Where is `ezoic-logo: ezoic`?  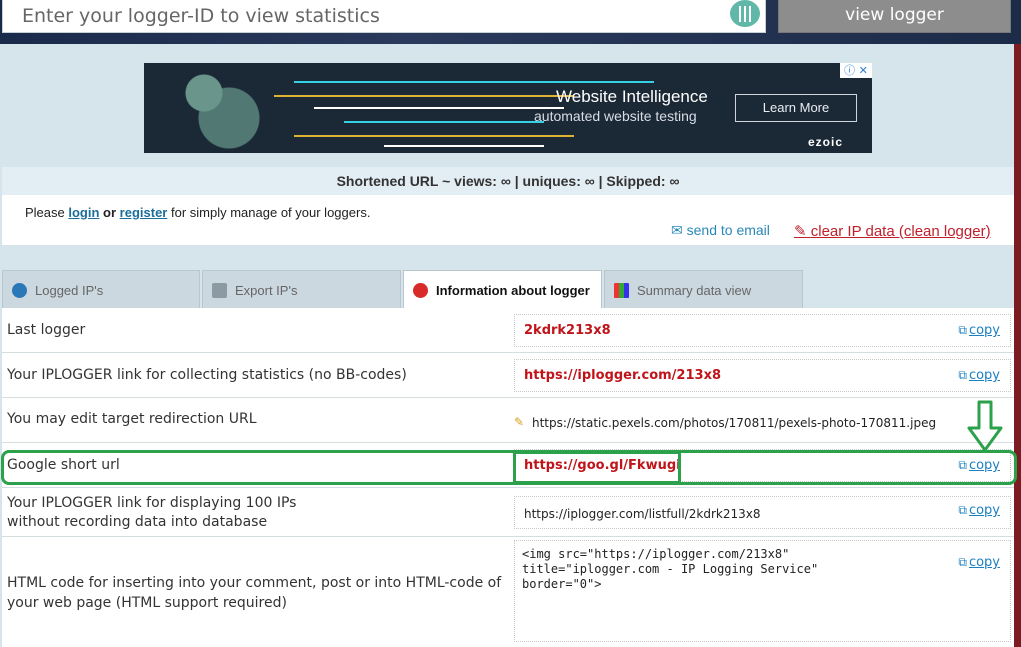 ezoic-logo: ezoic is located at coordinates (826, 142).